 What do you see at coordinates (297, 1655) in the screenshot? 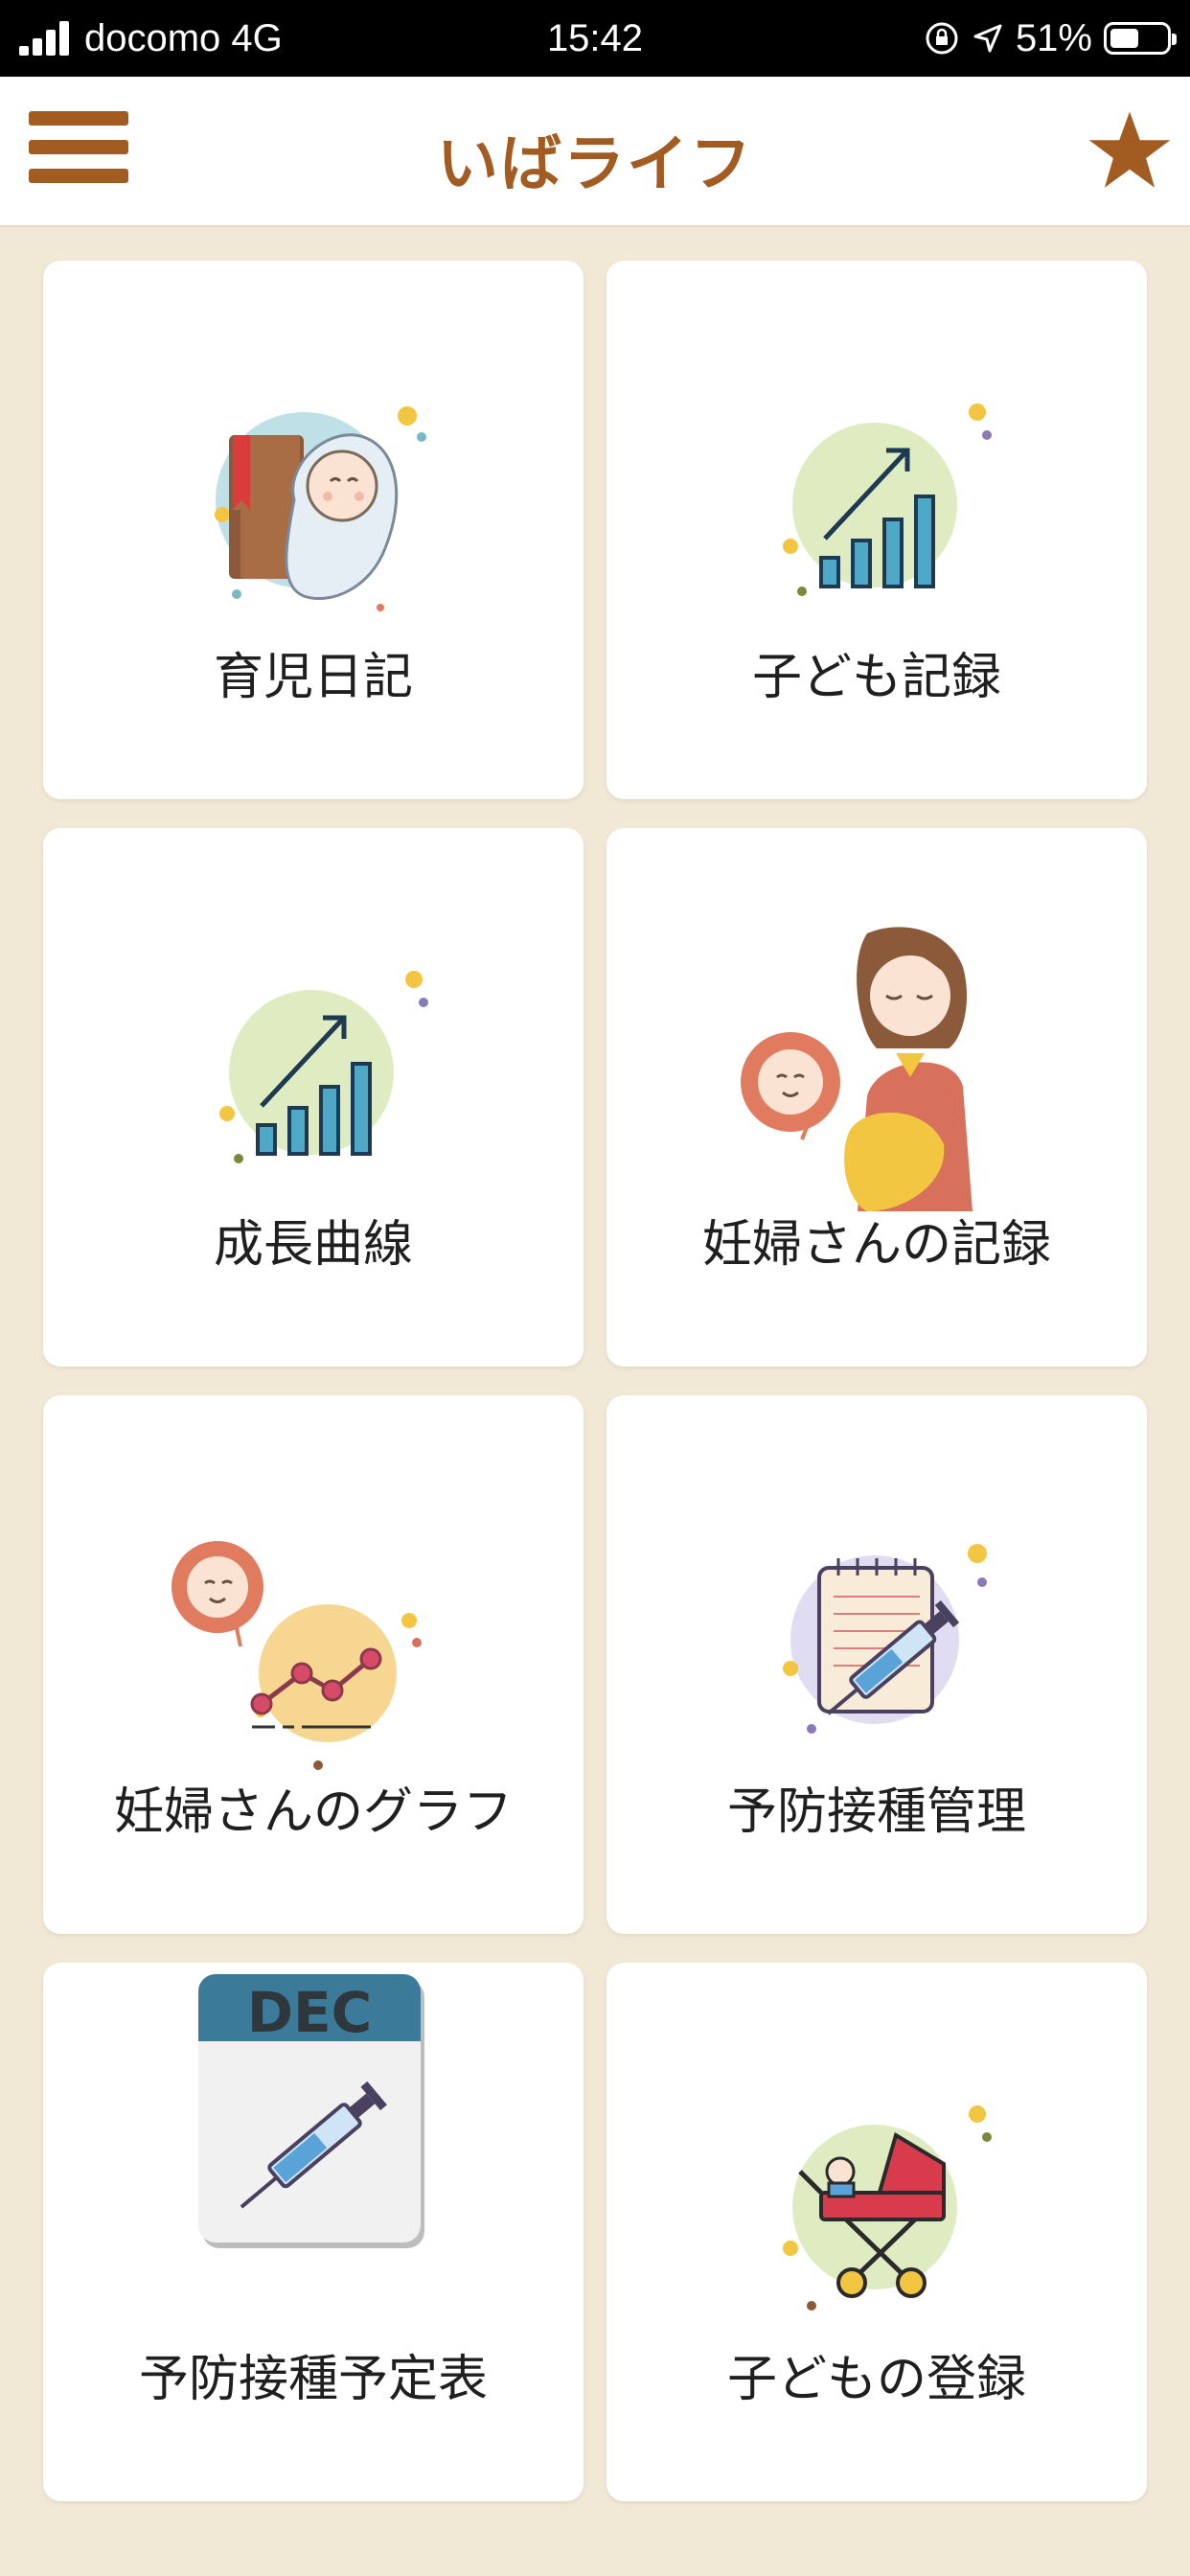
I see `pregnancy-graph-icon` at bounding box center [297, 1655].